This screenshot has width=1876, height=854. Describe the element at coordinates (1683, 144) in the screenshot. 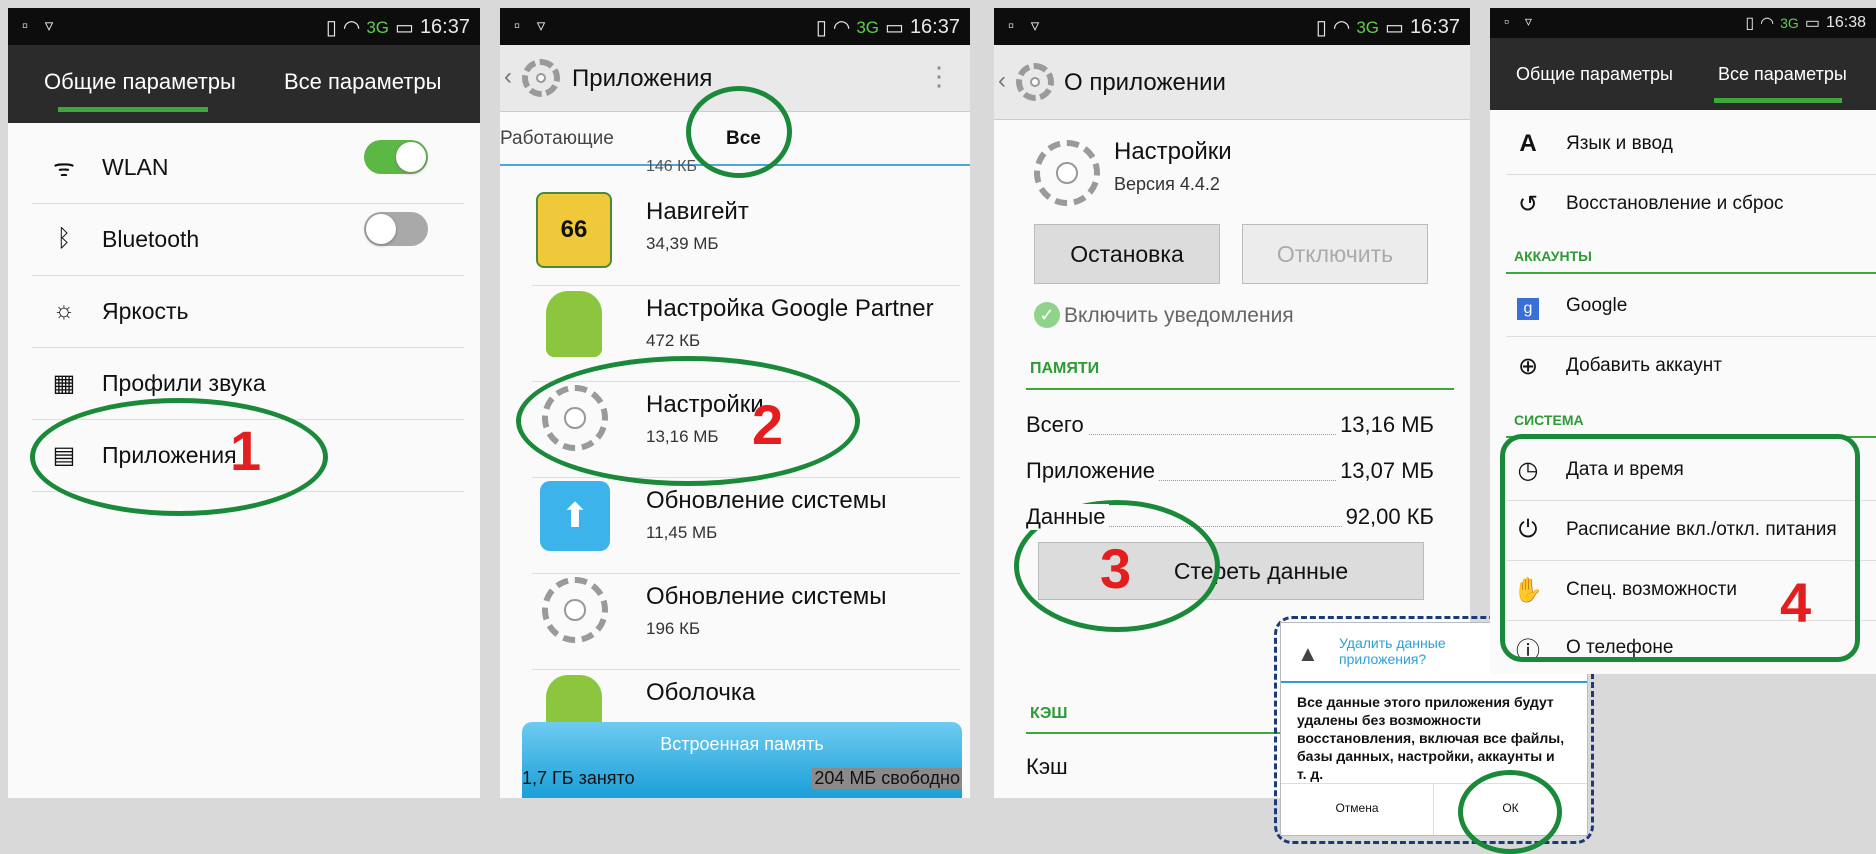

I see `settings-item-language: A Язык и ввод` at that location.